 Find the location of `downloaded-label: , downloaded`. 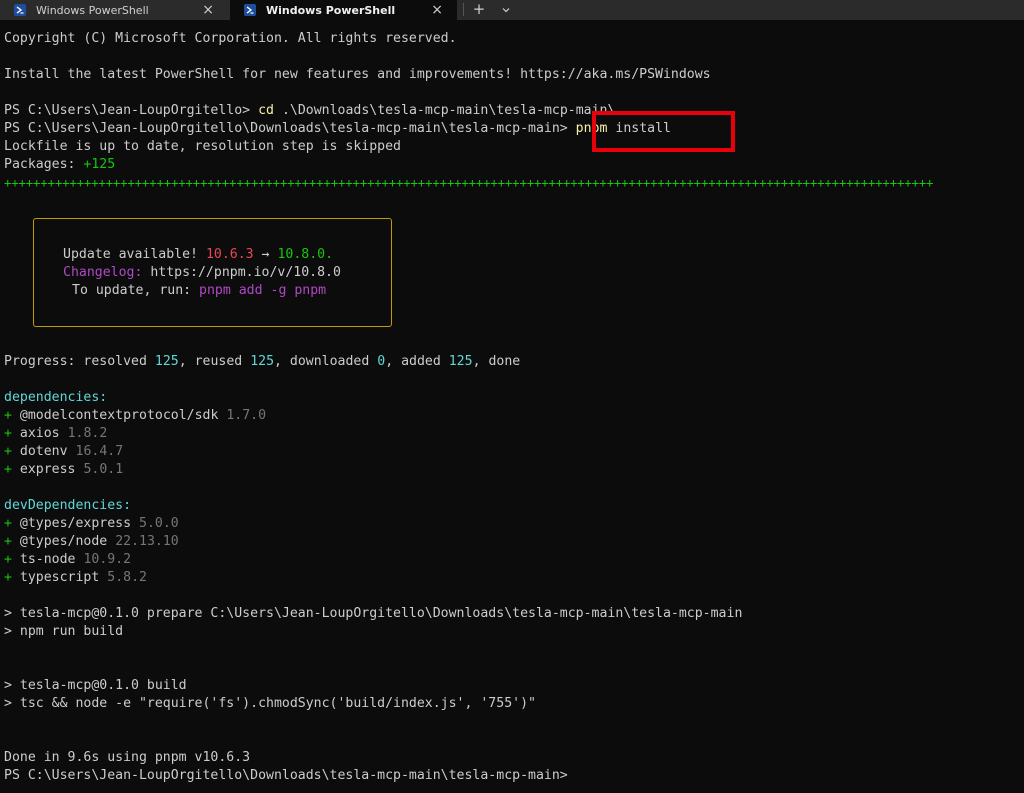

downloaded-label: , downloaded is located at coordinates (322, 361).